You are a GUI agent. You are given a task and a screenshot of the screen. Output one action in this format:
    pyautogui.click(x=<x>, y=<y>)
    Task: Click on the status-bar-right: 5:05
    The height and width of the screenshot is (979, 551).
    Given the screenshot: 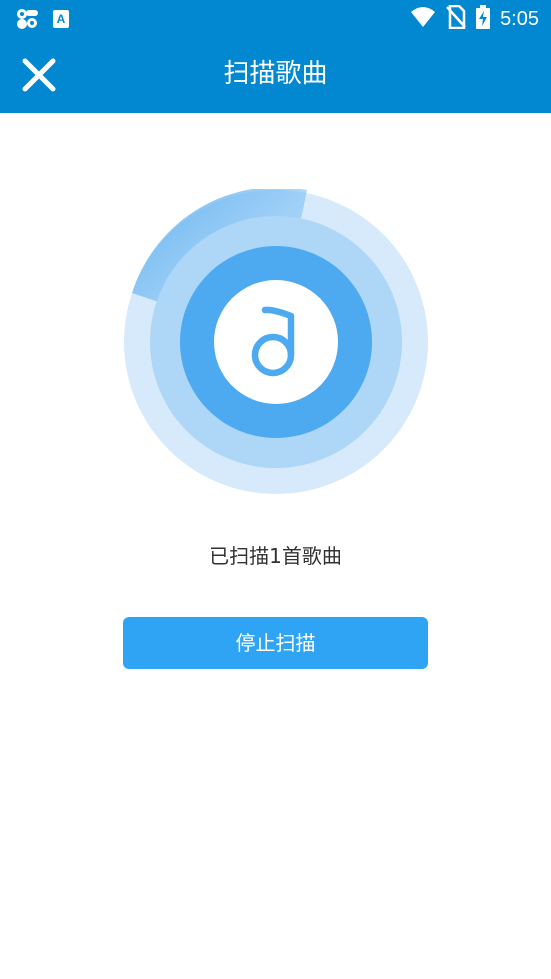 What is the action you would take?
    pyautogui.click(x=474, y=18)
    